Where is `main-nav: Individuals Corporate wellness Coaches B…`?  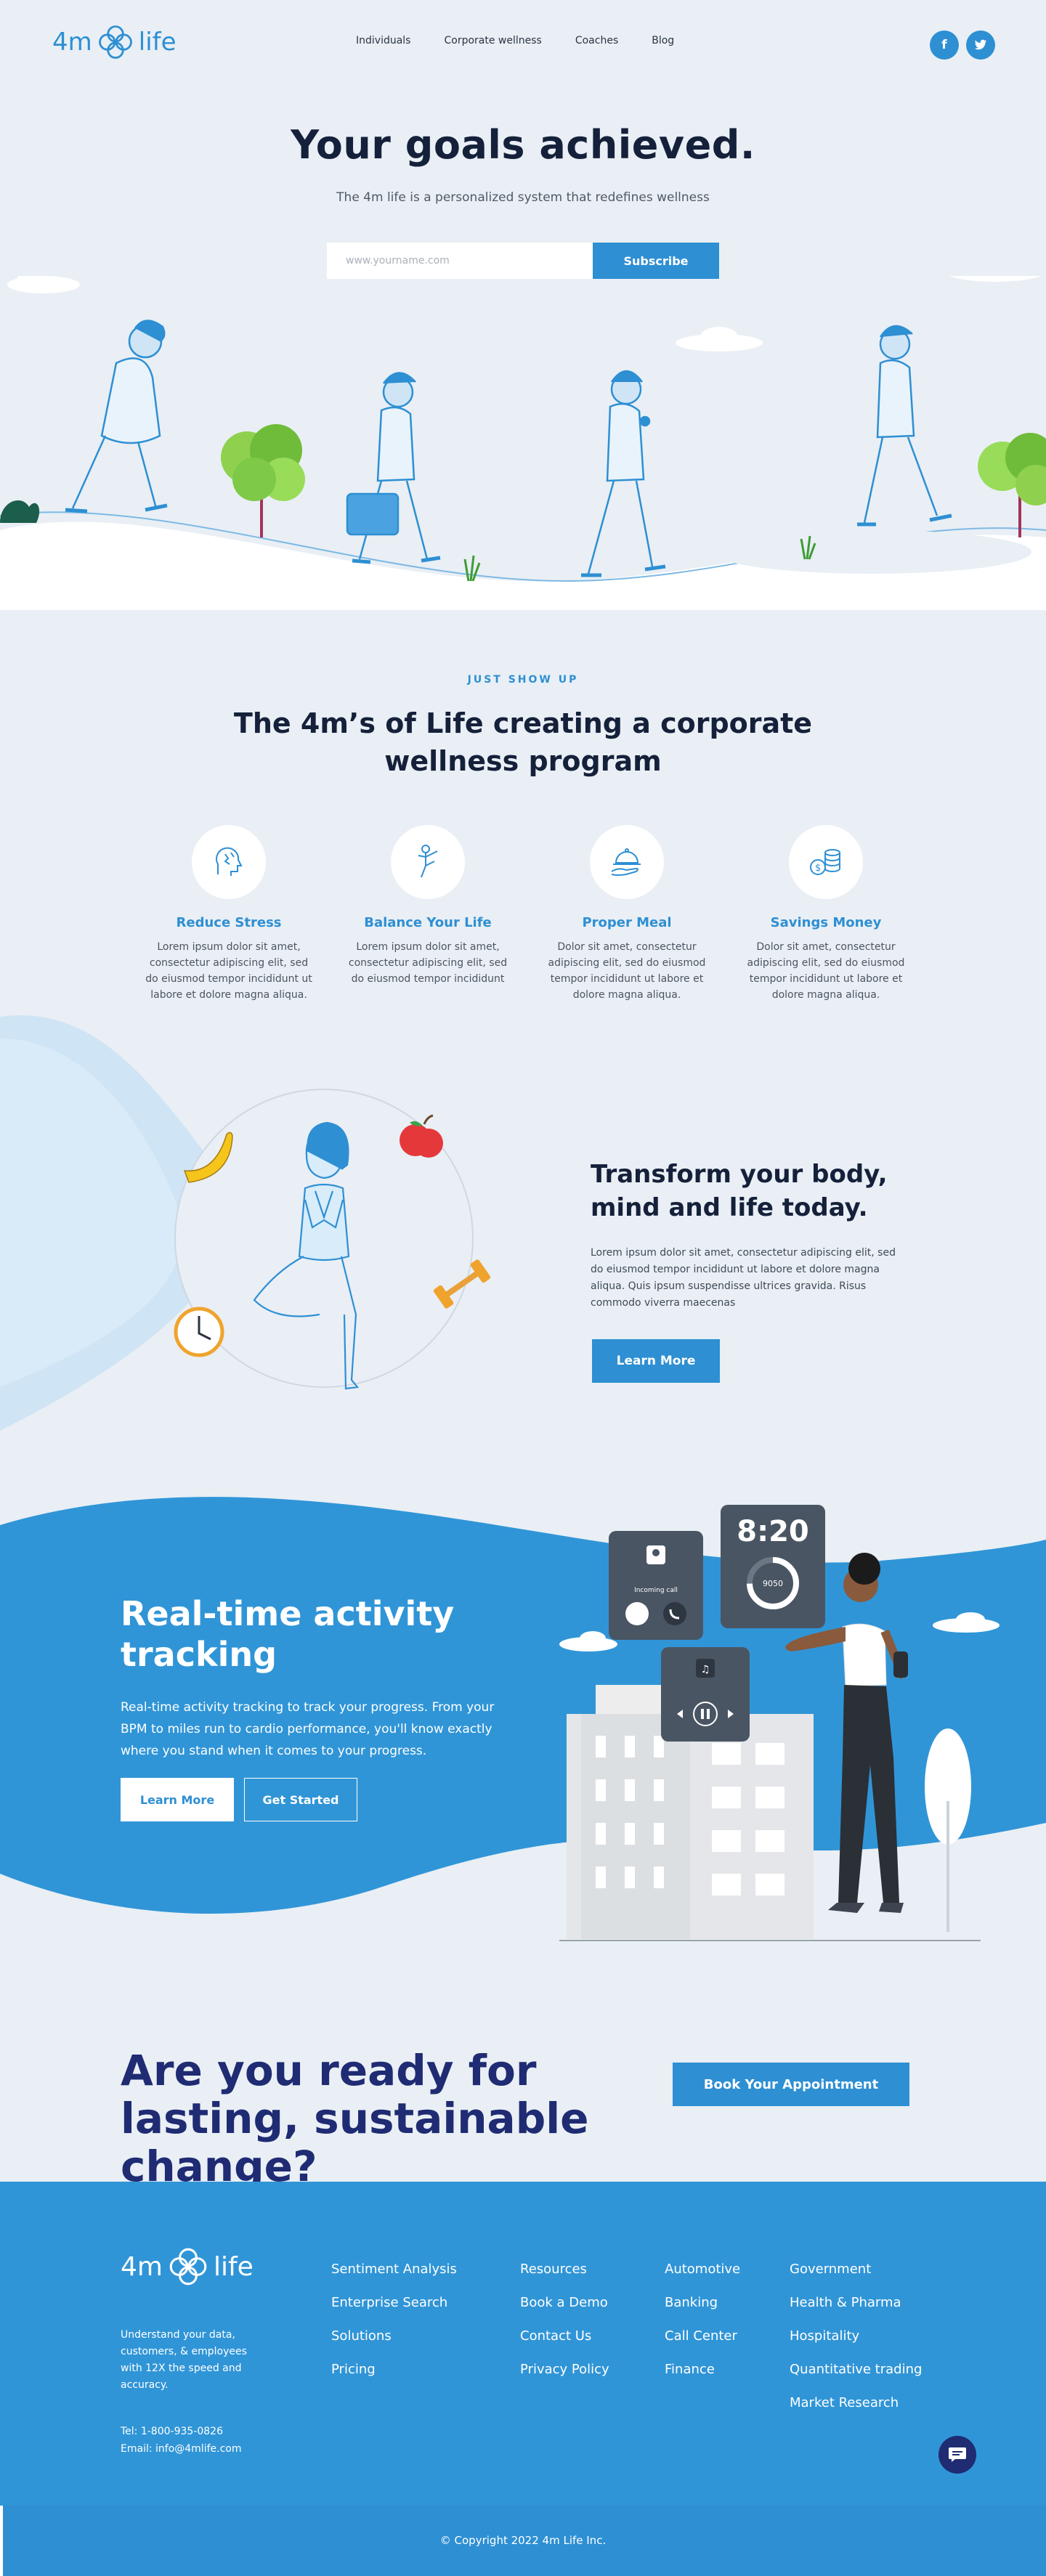 main-nav: Individuals Corporate wellness Coaches B… is located at coordinates (515, 40).